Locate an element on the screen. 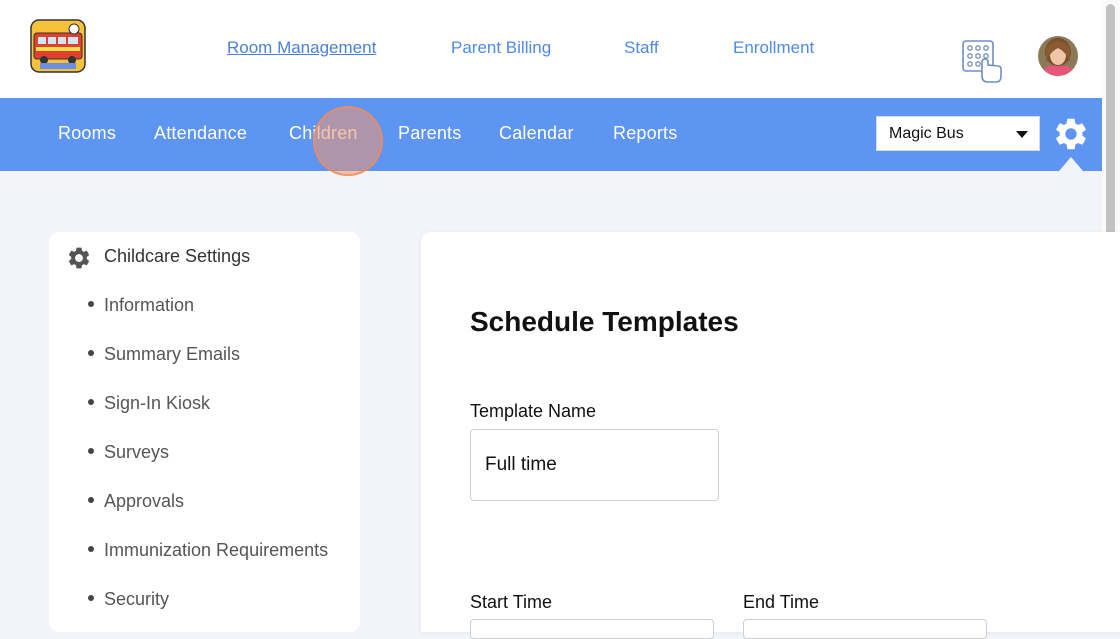  sidebar-item-label: Summary Emails is located at coordinates (172, 354).